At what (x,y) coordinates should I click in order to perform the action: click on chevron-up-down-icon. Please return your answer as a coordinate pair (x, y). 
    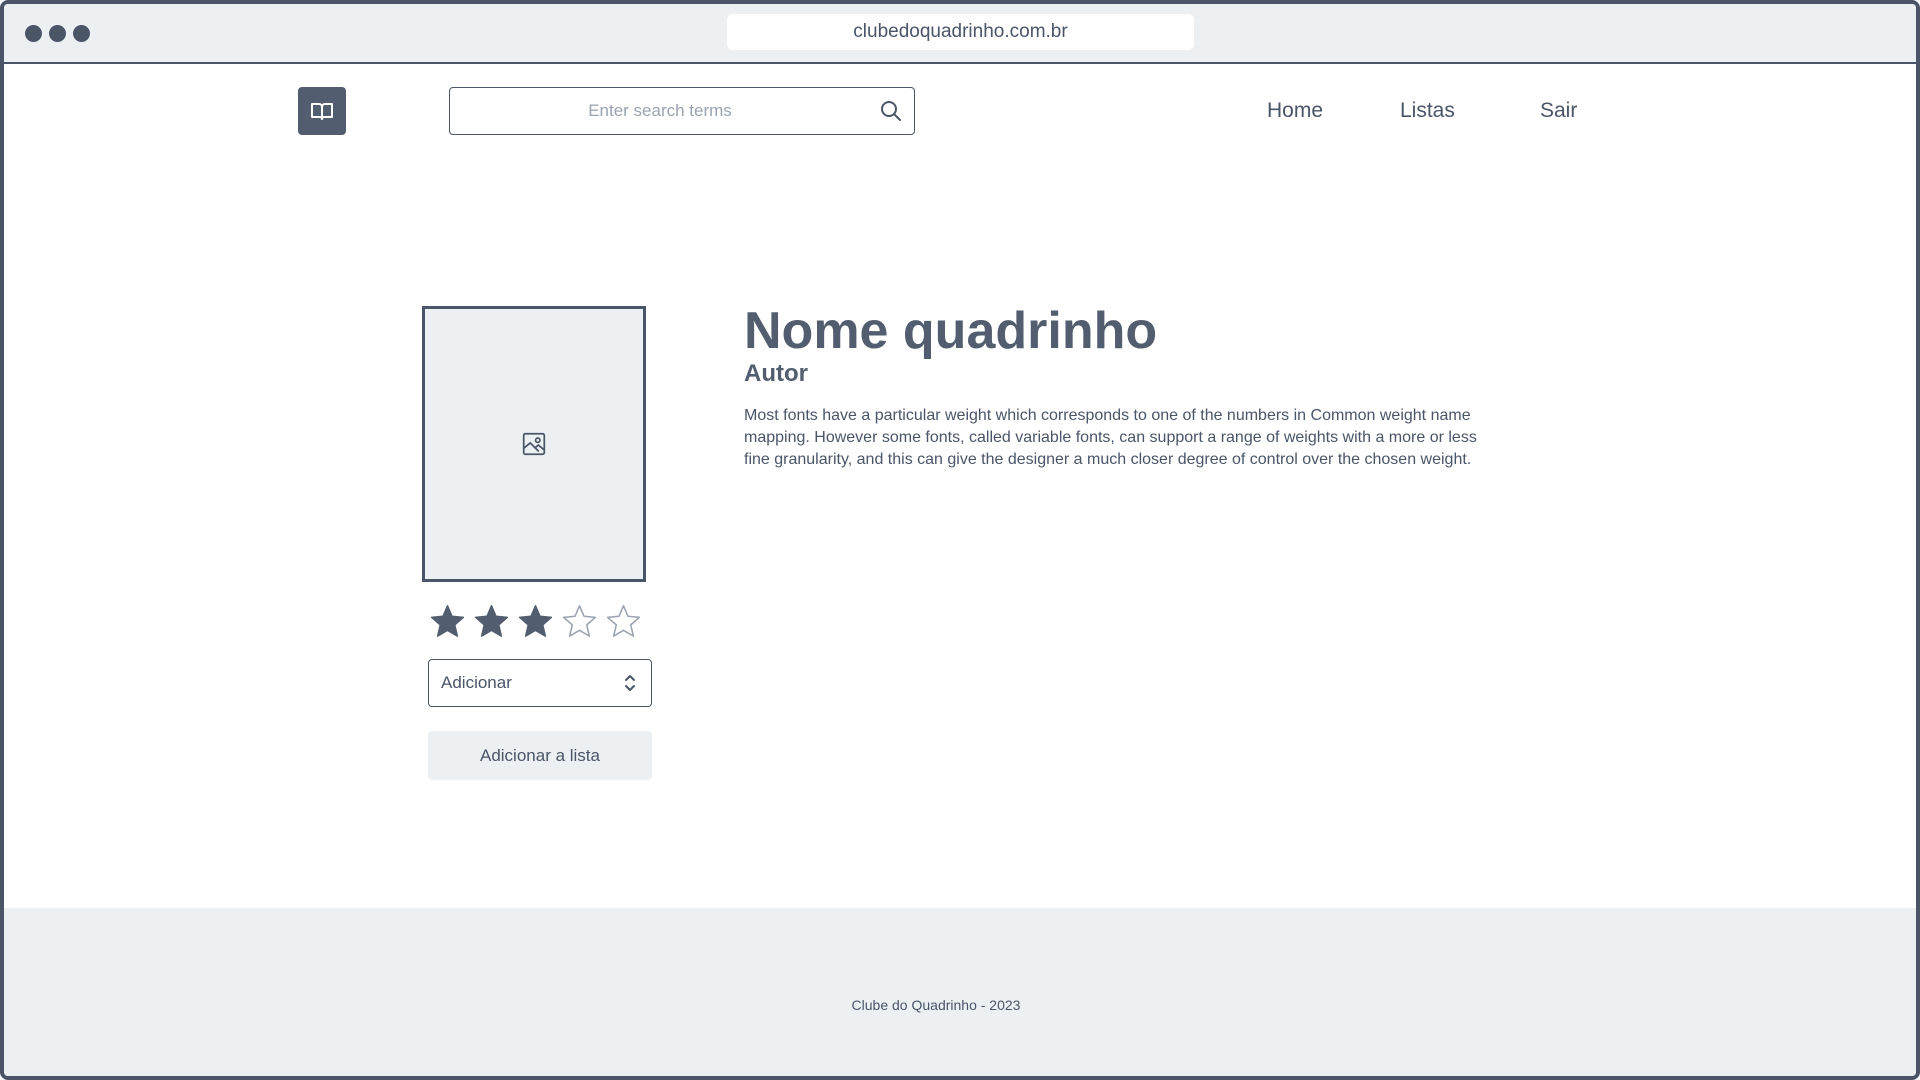
    Looking at the image, I should click on (630, 683).